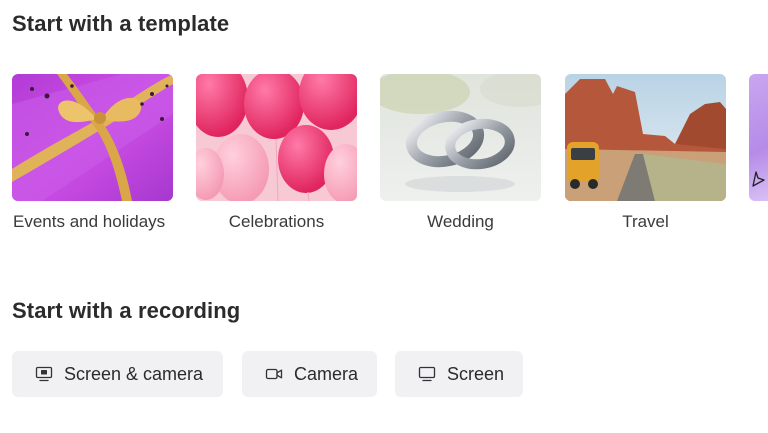 The width and height of the screenshot is (768, 433). Describe the element at coordinates (126, 310) in the screenshot. I see `recording-section-title: Start with a recording` at that location.